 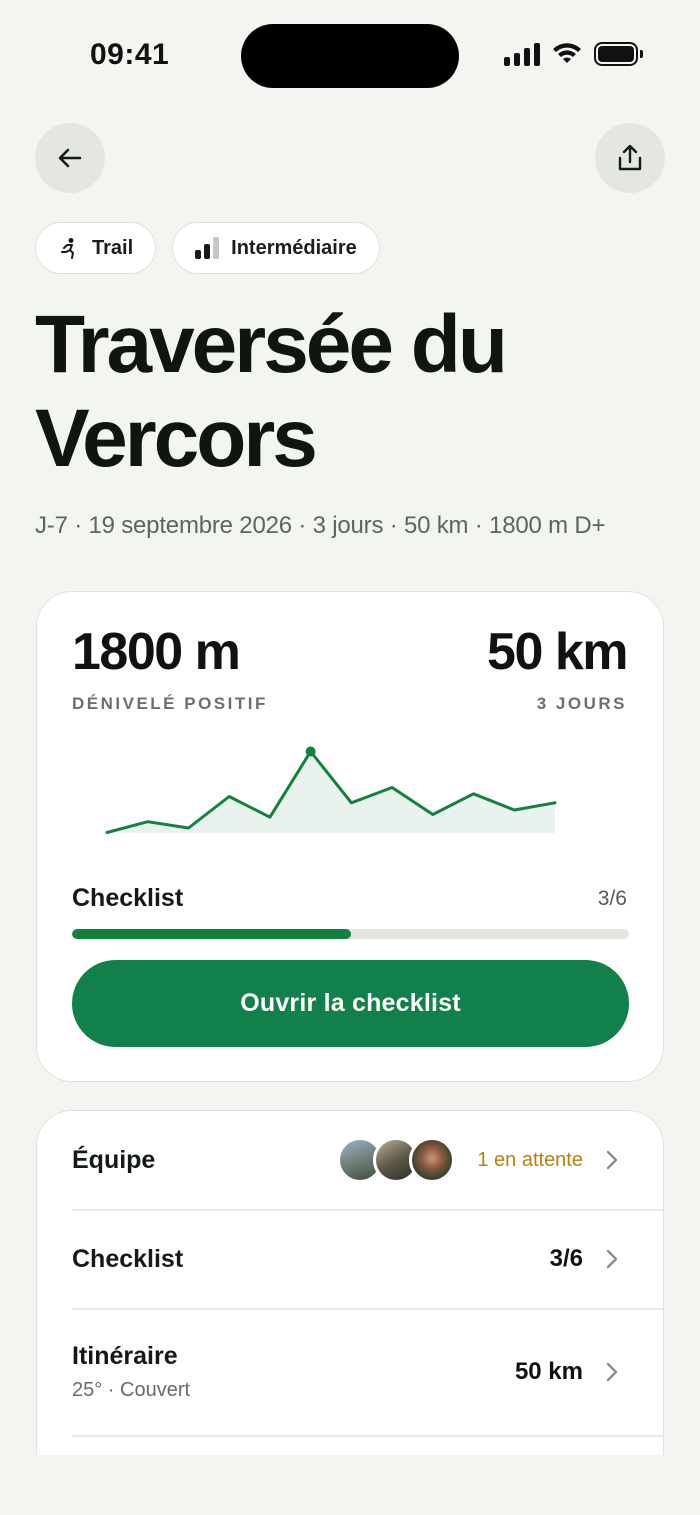 I want to click on arrow-left-icon, so click(x=70, y=158).